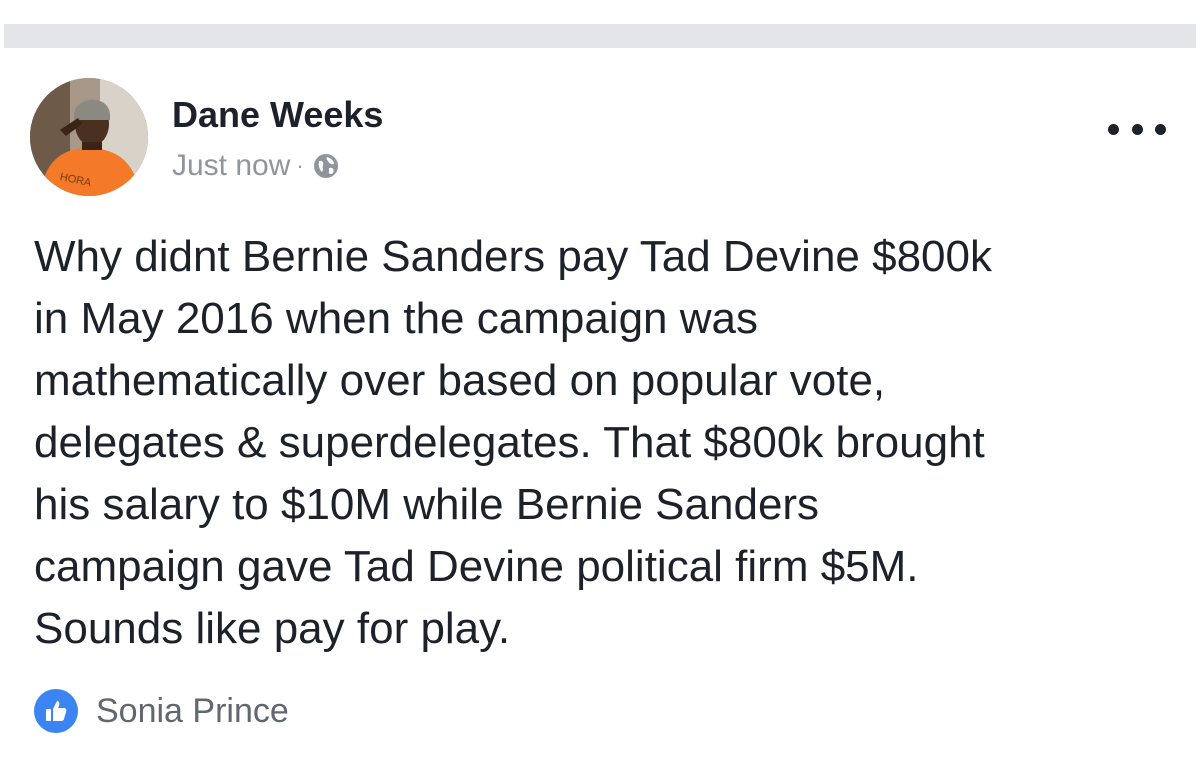 Image resolution: width=1200 pixels, height=780 pixels. What do you see at coordinates (277, 115) in the screenshot?
I see `author-name: Dane Weeks` at bounding box center [277, 115].